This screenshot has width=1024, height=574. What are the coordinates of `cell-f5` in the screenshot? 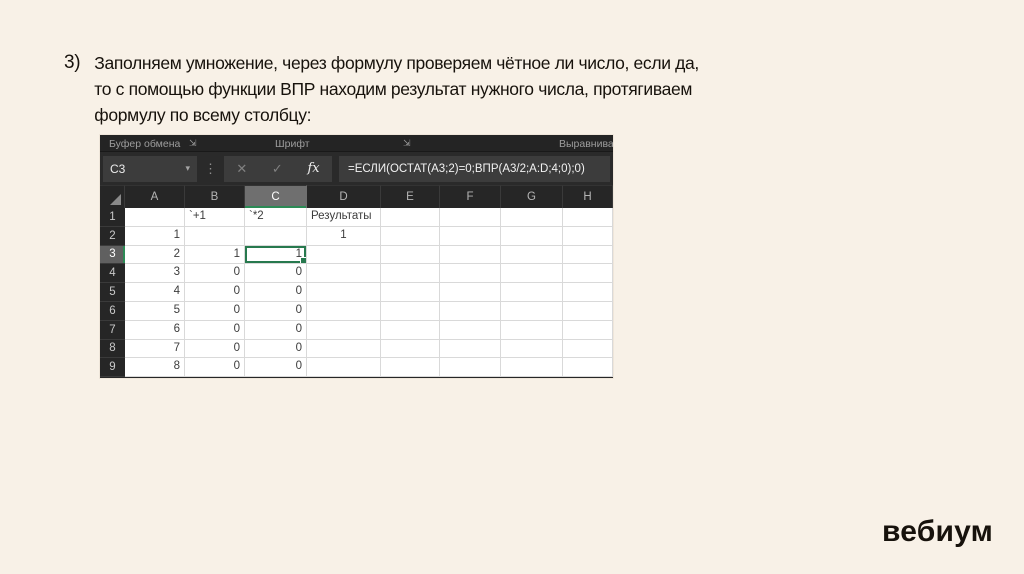 It's located at (470, 292).